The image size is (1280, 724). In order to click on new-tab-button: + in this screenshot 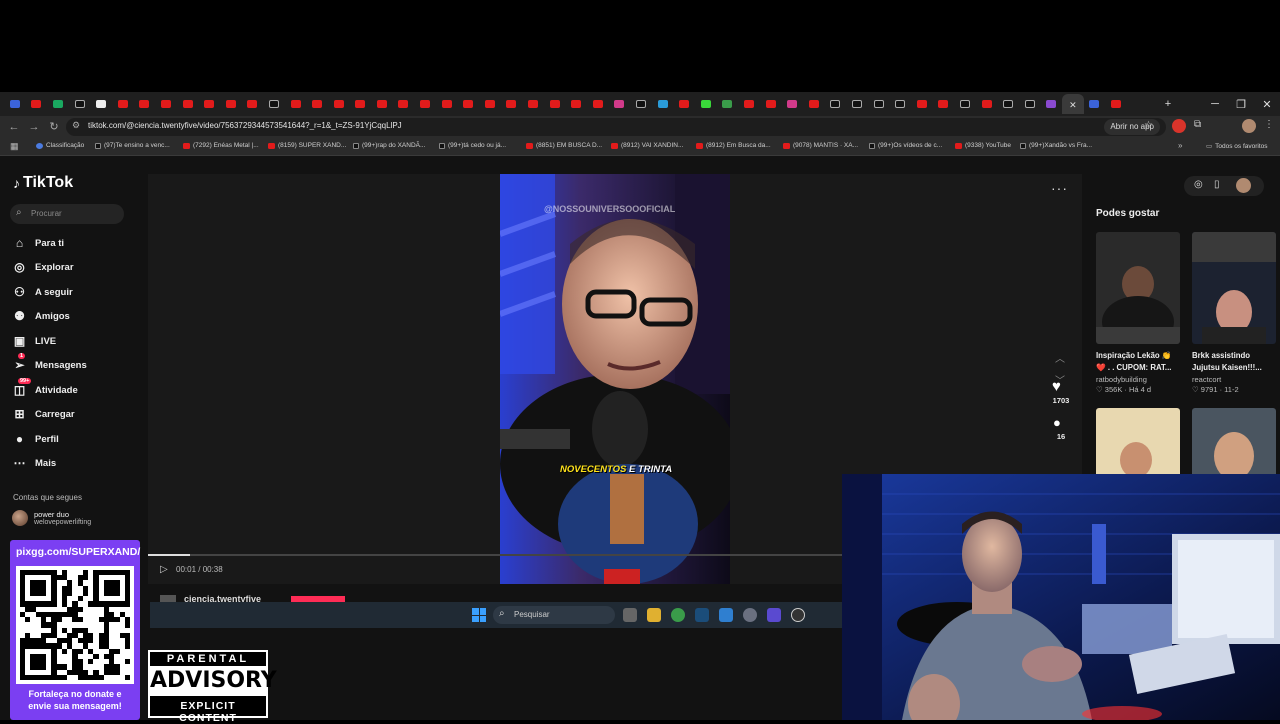, I will do `click(1168, 104)`.